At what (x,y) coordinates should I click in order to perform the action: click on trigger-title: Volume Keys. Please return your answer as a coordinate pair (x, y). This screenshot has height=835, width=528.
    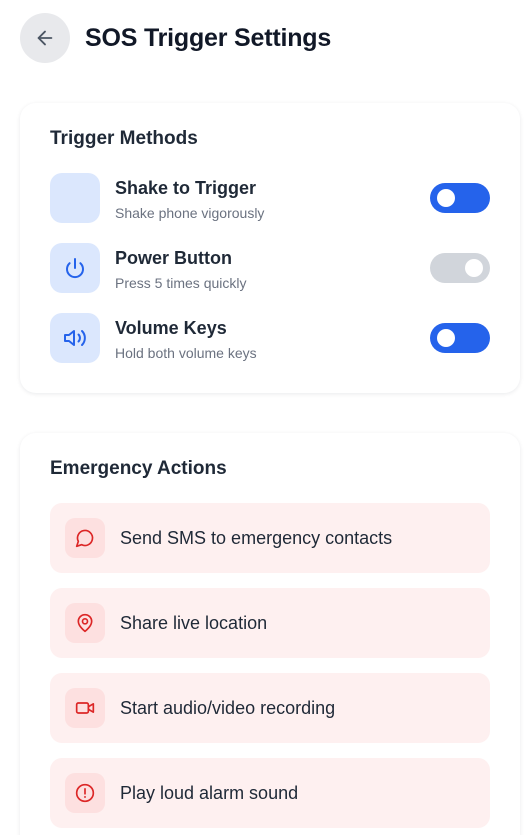
    Looking at the image, I should click on (171, 328).